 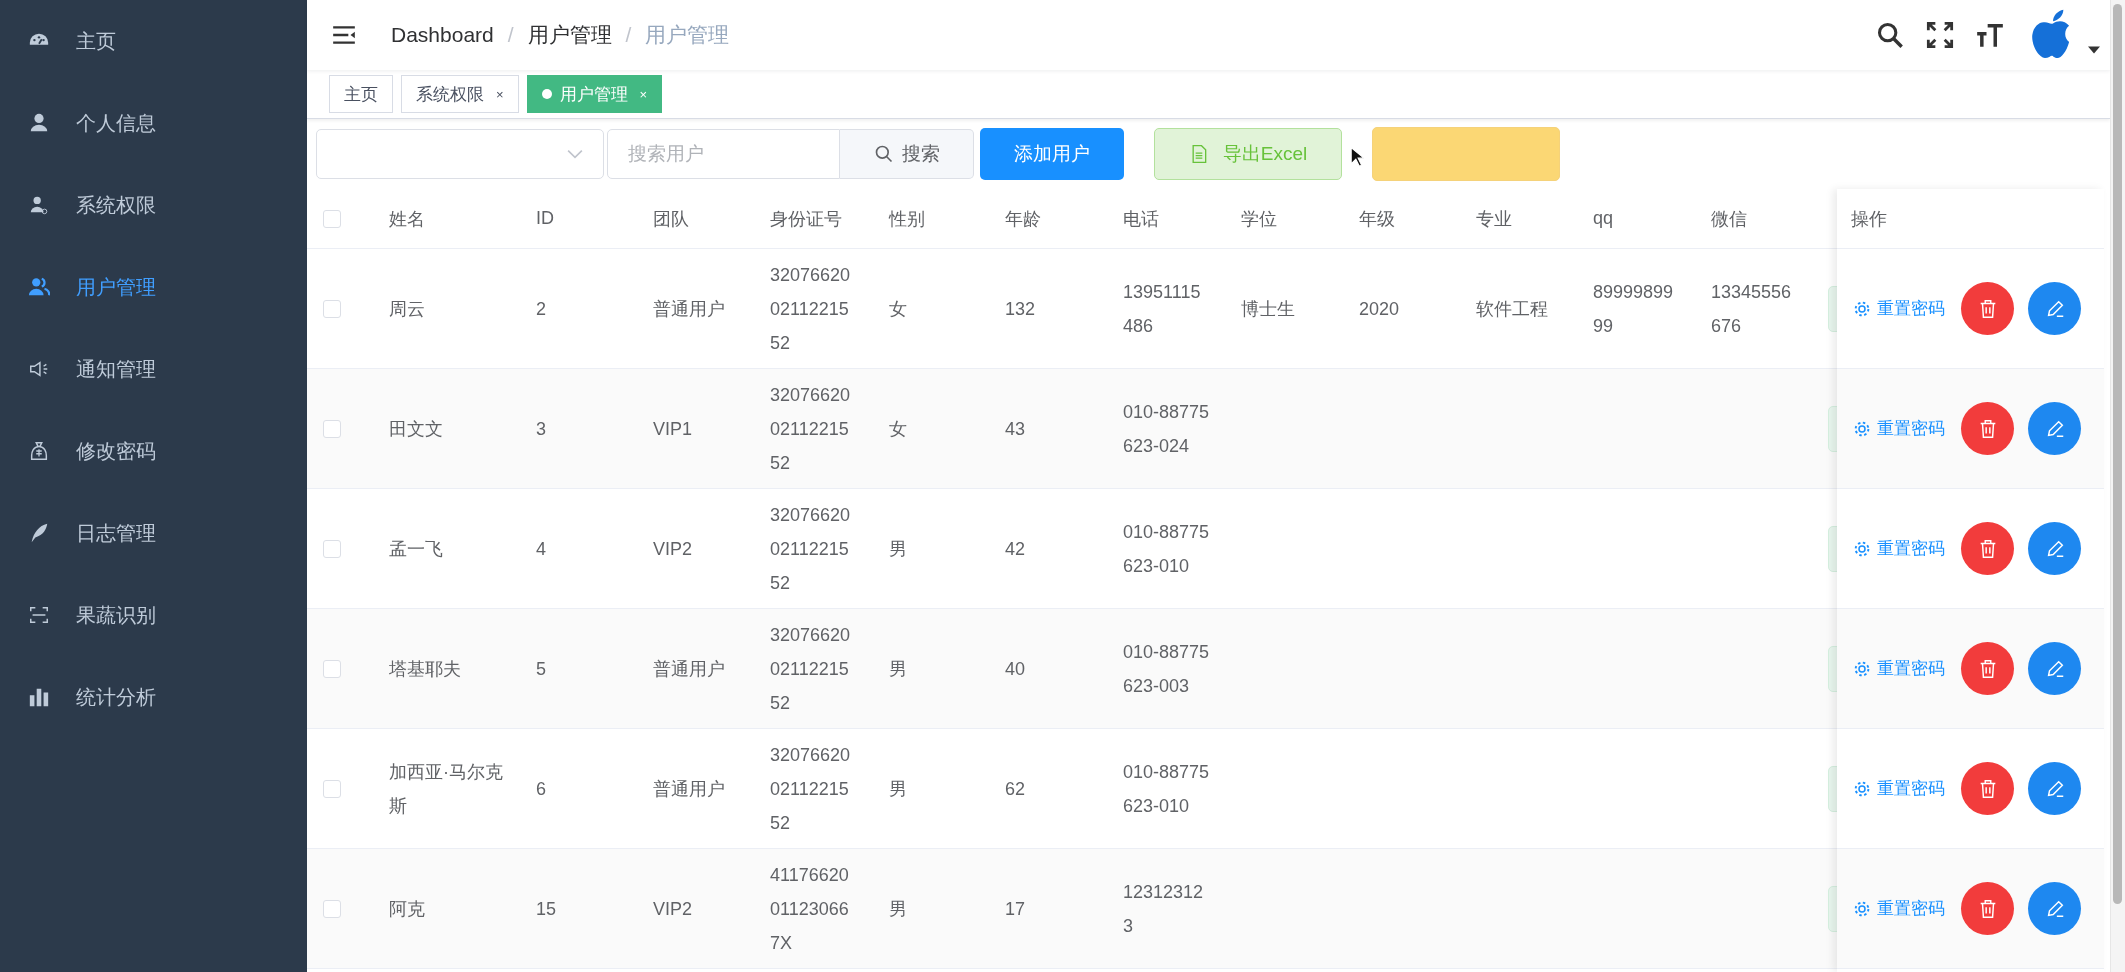 What do you see at coordinates (407, 309) in the screenshot?
I see `table-cell-text: 周云` at bounding box center [407, 309].